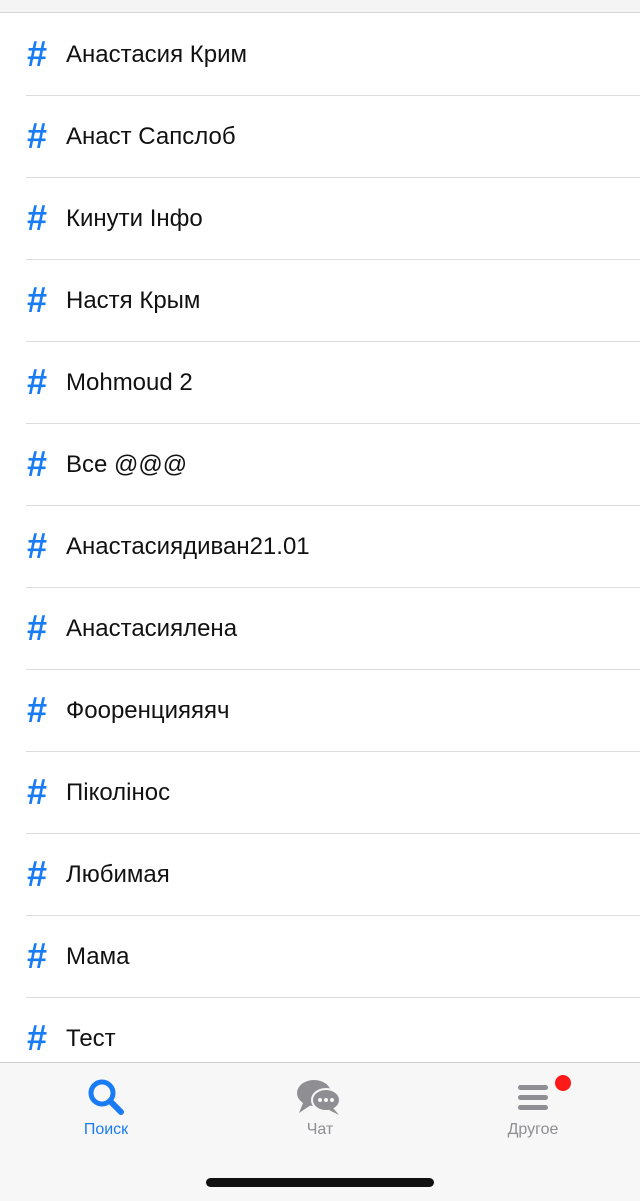 The width and height of the screenshot is (640, 1201). I want to click on list-item: # Піколінос, so click(320, 793).